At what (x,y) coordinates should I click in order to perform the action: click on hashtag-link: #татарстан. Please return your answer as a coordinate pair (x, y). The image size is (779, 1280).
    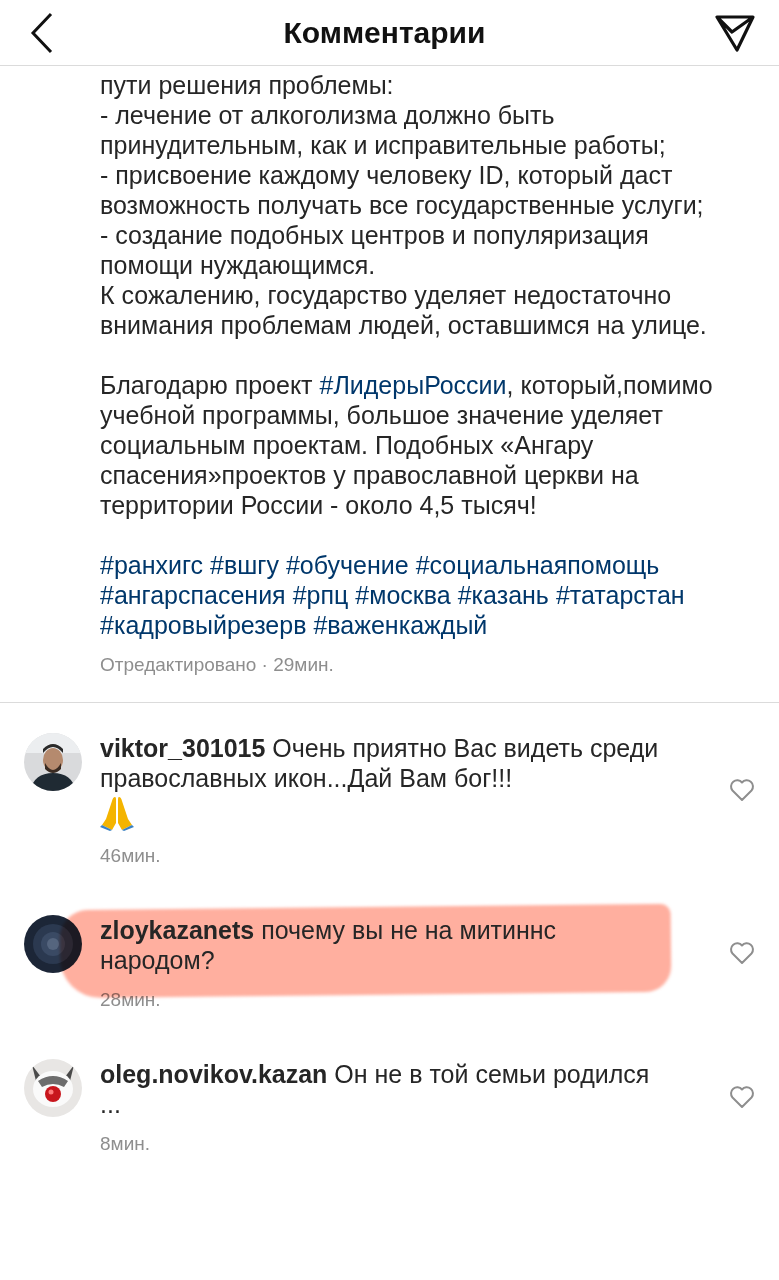
    Looking at the image, I should click on (620, 595).